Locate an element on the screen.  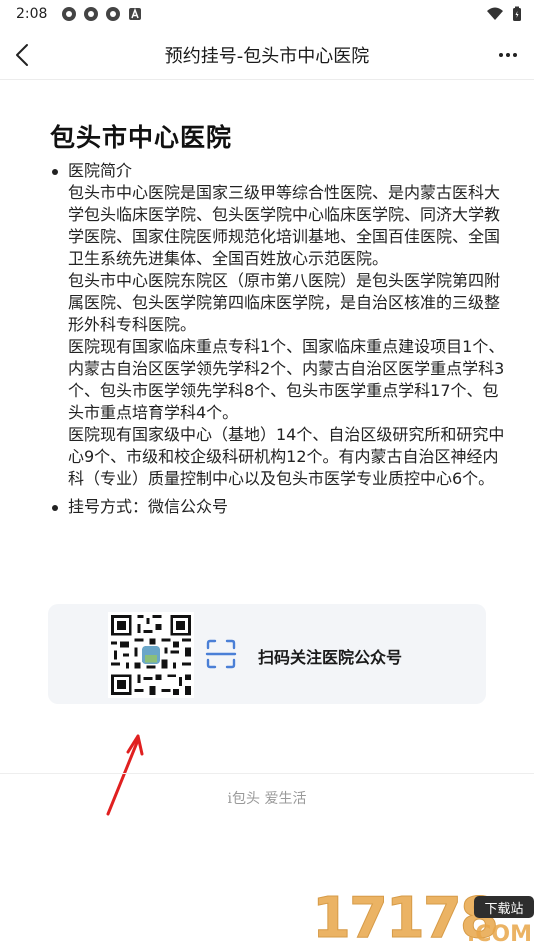
qr-code-image is located at coordinates (151, 655).